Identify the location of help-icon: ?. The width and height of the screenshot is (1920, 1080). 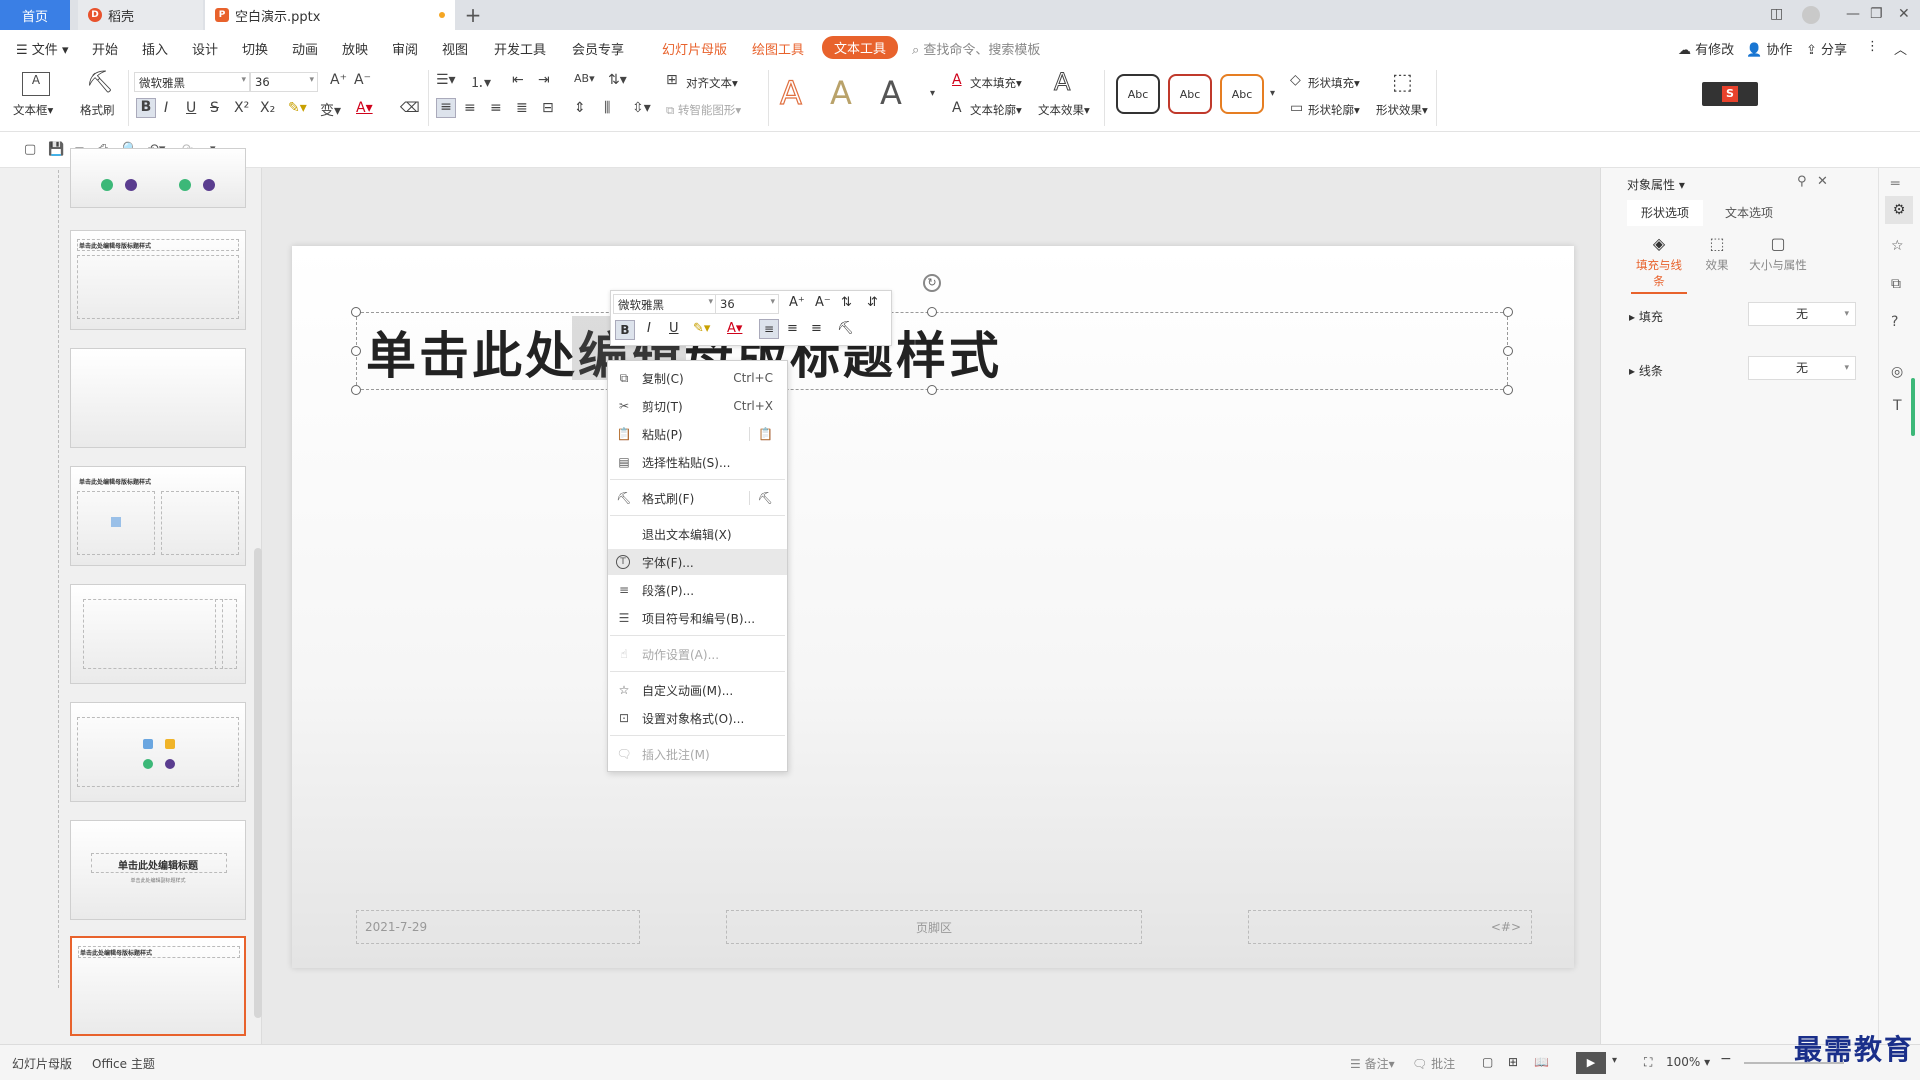
(1894, 322).